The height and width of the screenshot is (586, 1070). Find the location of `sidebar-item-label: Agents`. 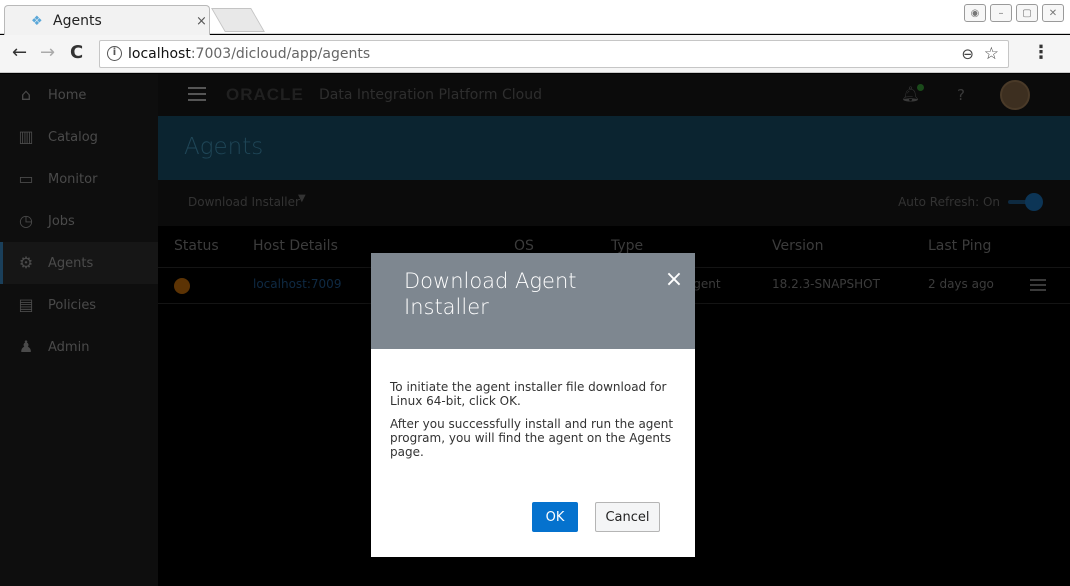

sidebar-item-label: Agents is located at coordinates (71, 263).